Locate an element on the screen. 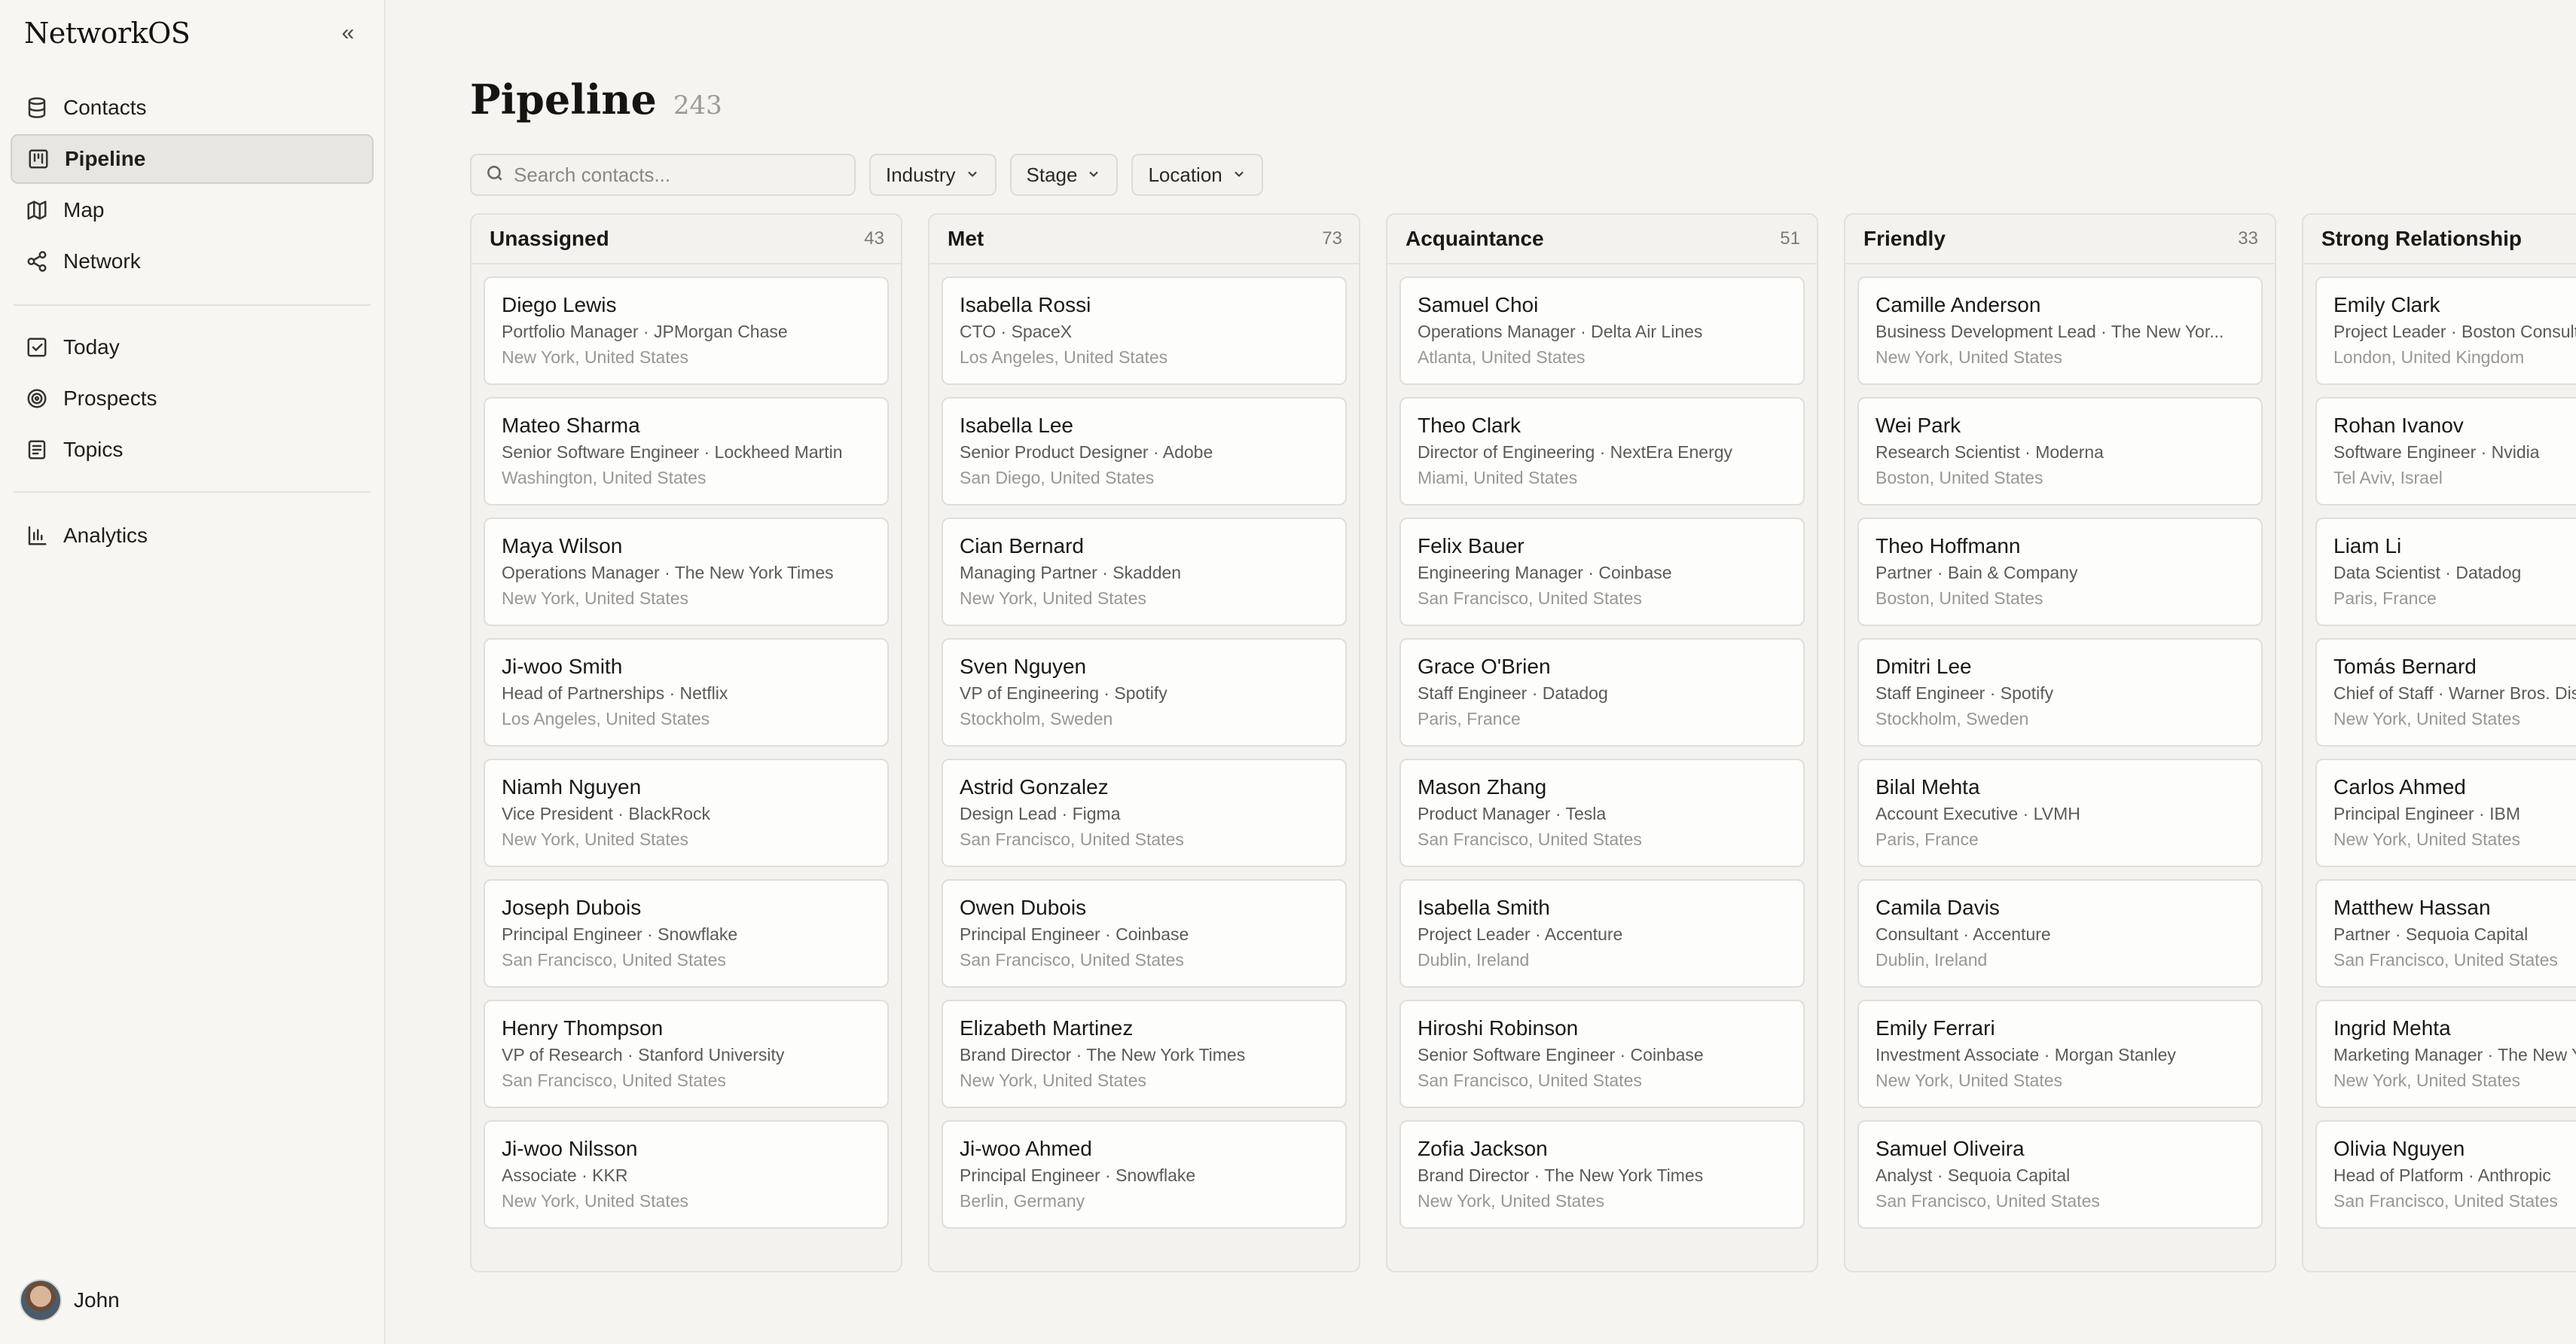 The width and height of the screenshot is (2576, 1344). contact-role: Principal Engineer · IBM is located at coordinates (2427, 813).